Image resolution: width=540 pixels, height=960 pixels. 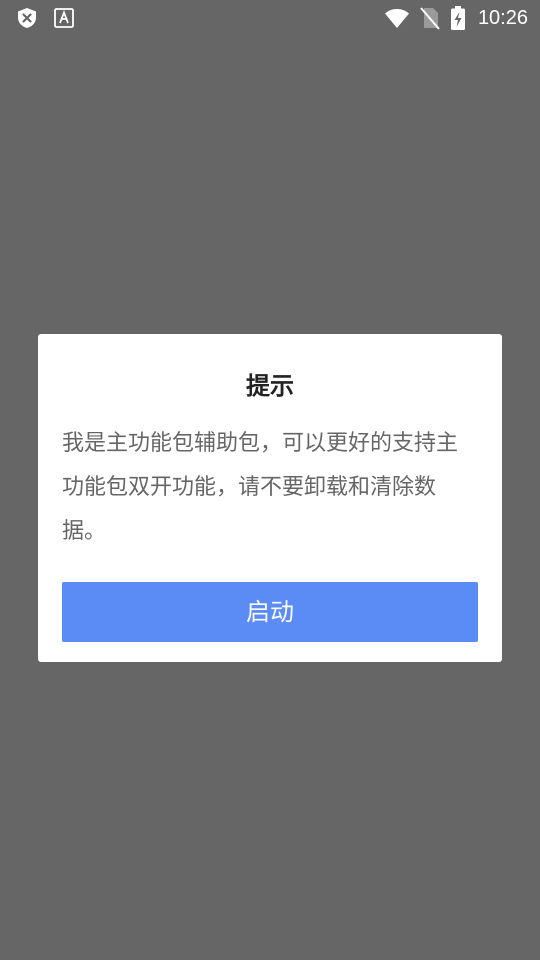 What do you see at coordinates (502, 18) in the screenshot?
I see `status-time: 10:26` at bounding box center [502, 18].